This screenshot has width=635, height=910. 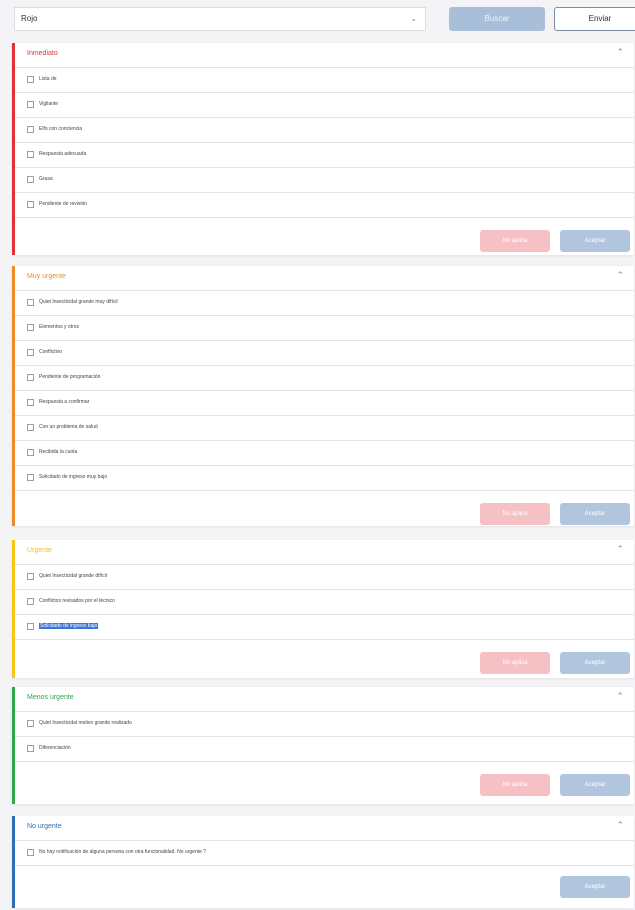 I want to click on list-item: Con un problema de salud, so click(x=324, y=428).